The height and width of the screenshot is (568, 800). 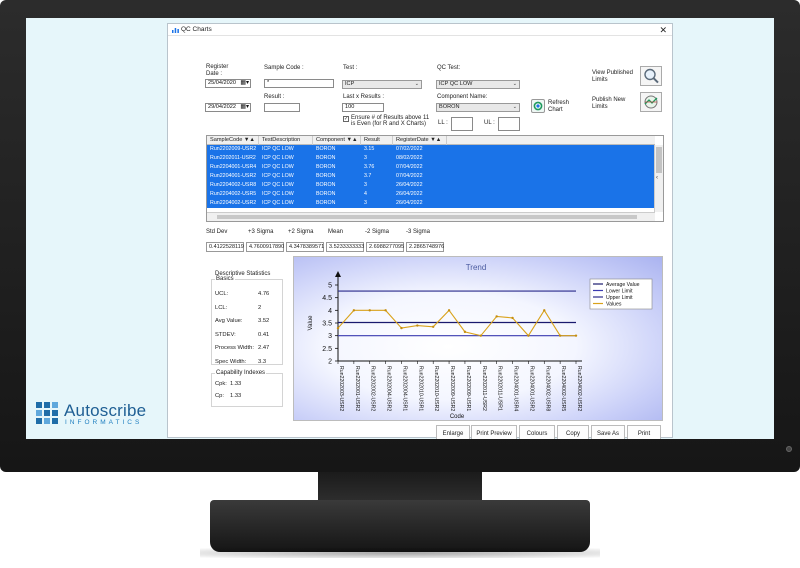 I want to click on stat-value: 0.41, so click(x=264, y=334).